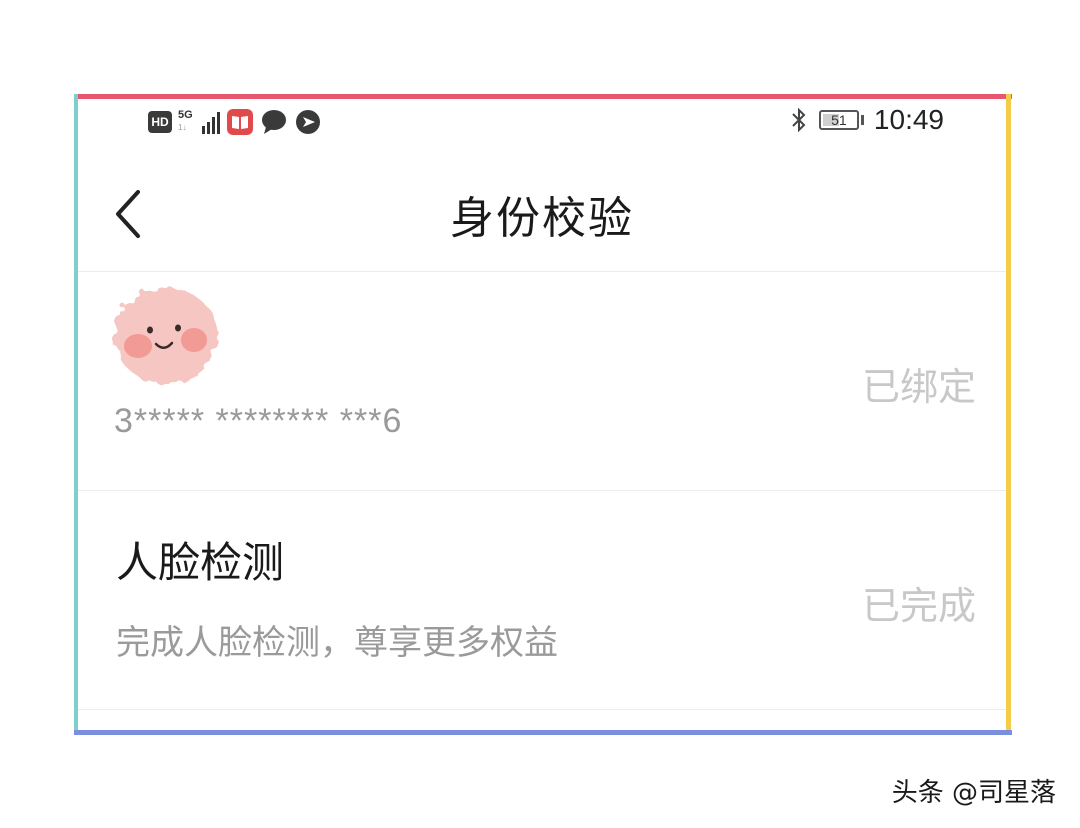 This screenshot has width=1080, height=828. I want to click on frame-border-bottom, so click(543, 732).